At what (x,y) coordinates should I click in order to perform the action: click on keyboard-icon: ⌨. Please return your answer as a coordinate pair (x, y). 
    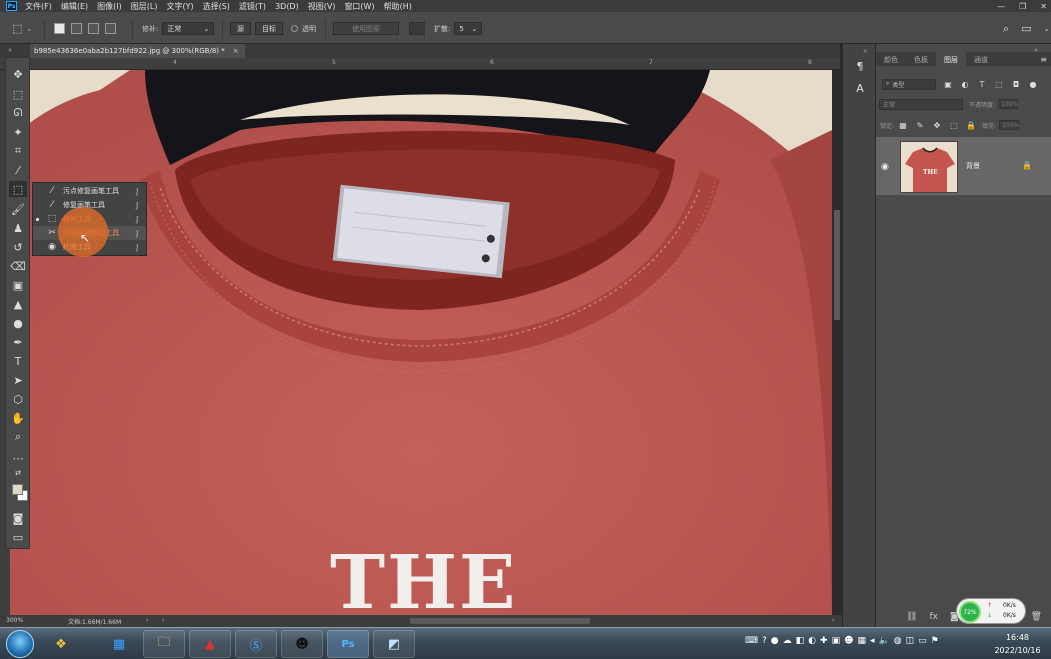
    Looking at the image, I should click on (751, 641).